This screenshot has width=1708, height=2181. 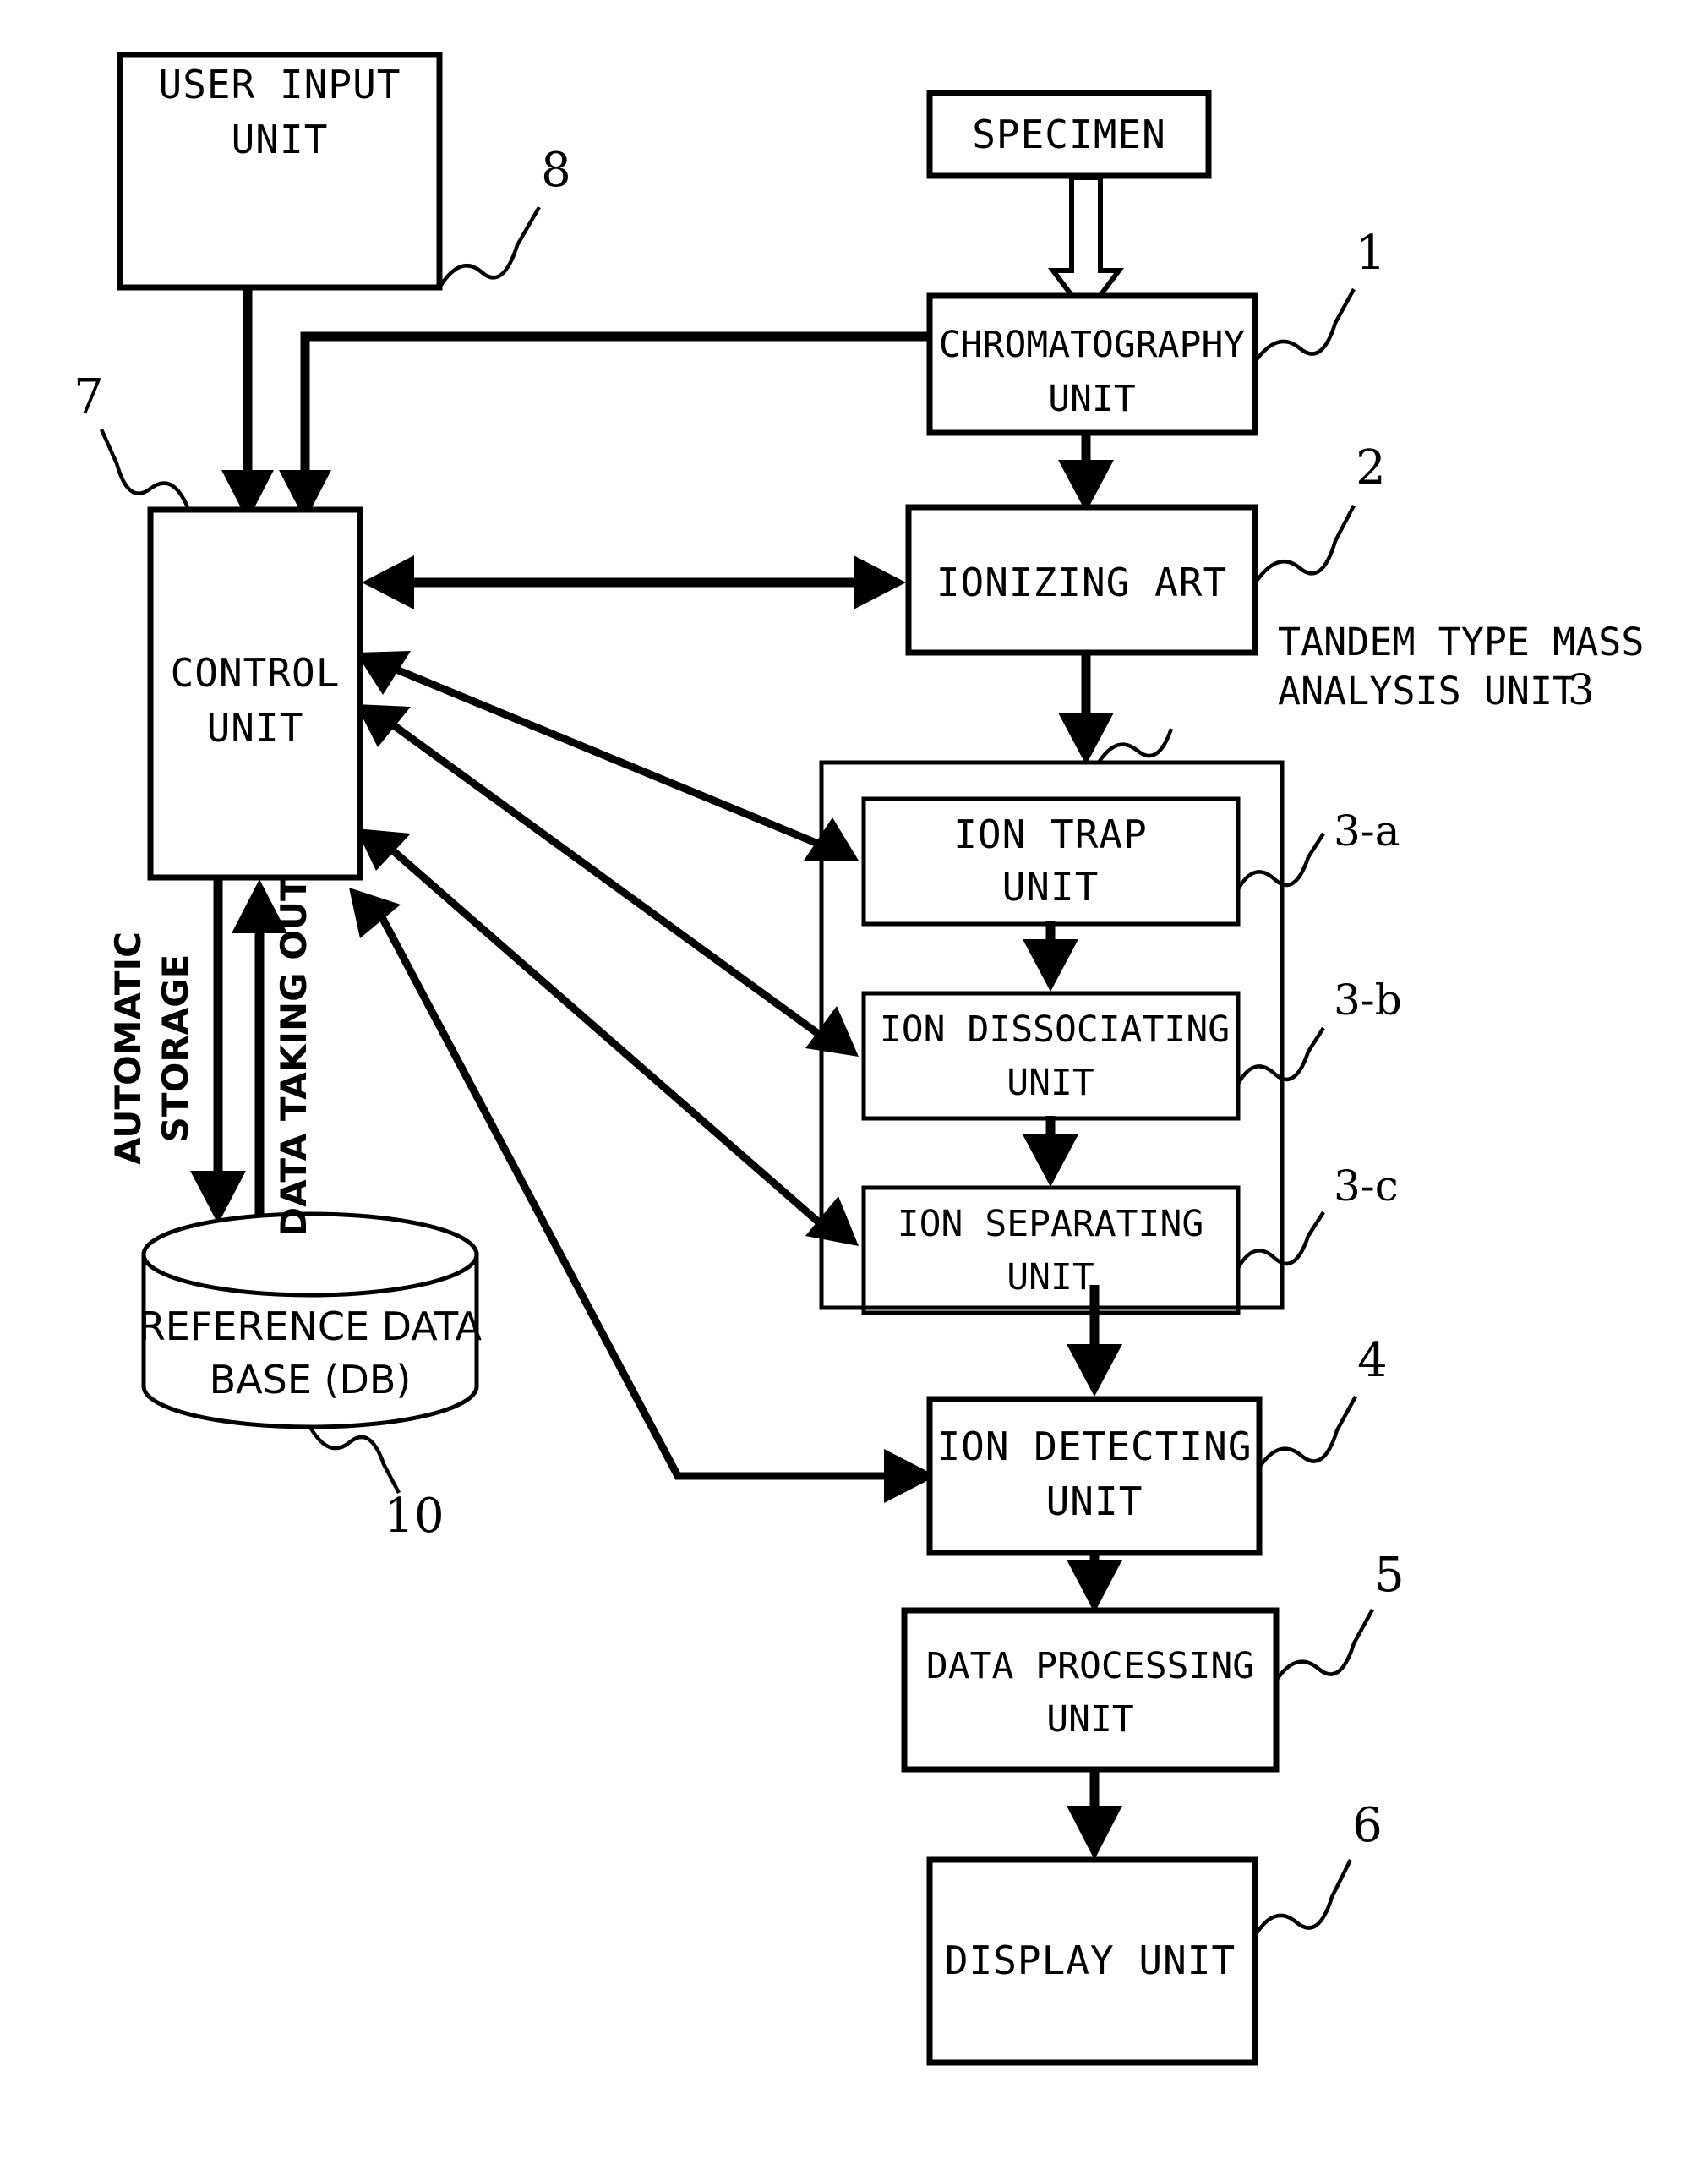 What do you see at coordinates (1094, 1341) in the screenshot?
I see `connector-tandem-to-iondetecting` at bounding box center [1094, 1341].